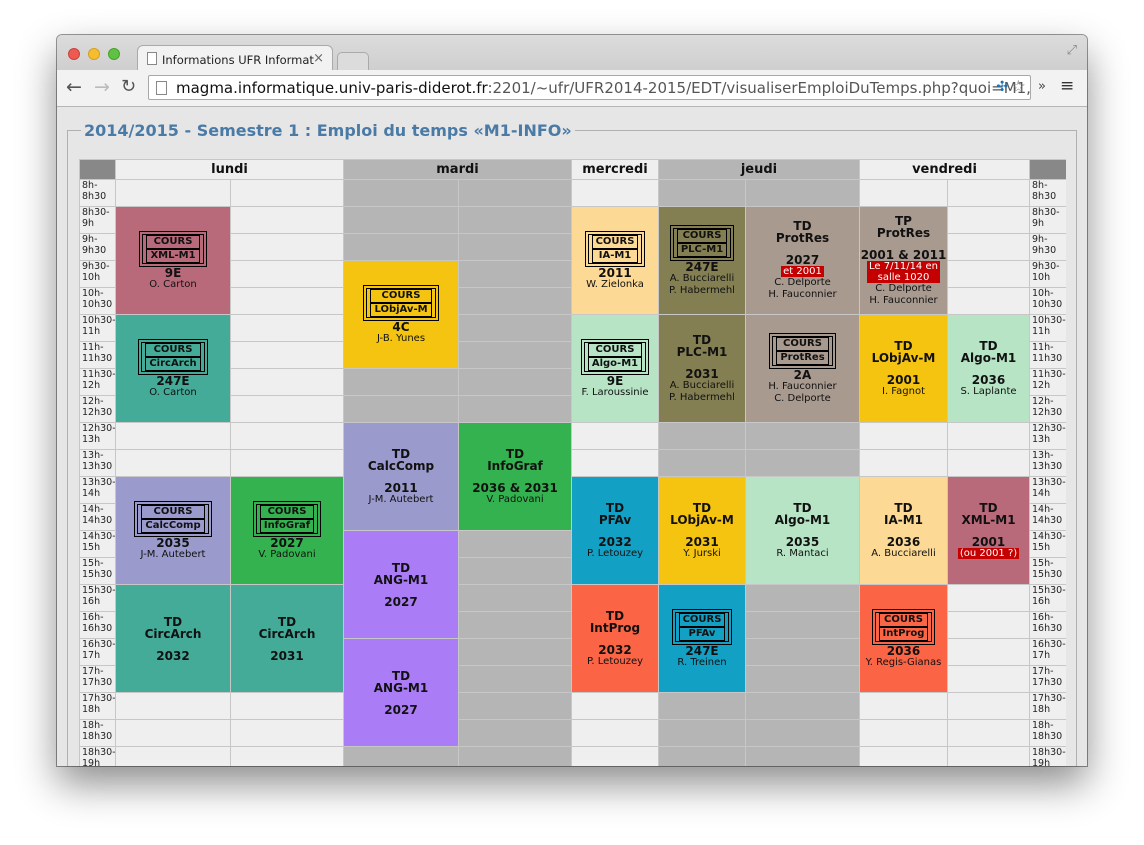  Describe the element at coordinates (702, 284) in the screenshot. I see `teacher: A. Bucciarelli P. Habermehl` at that location.